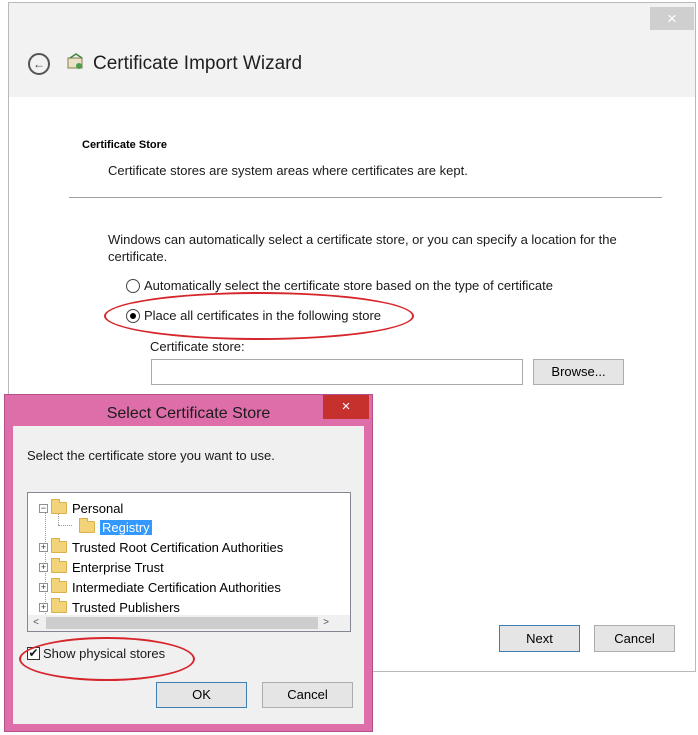 This screenshot has height=735, width=698. What do you see at coordinates (307, 695) in the screenshot?
I see `dialog-cancel-button: Cancel` at bounding box center [307, 695].